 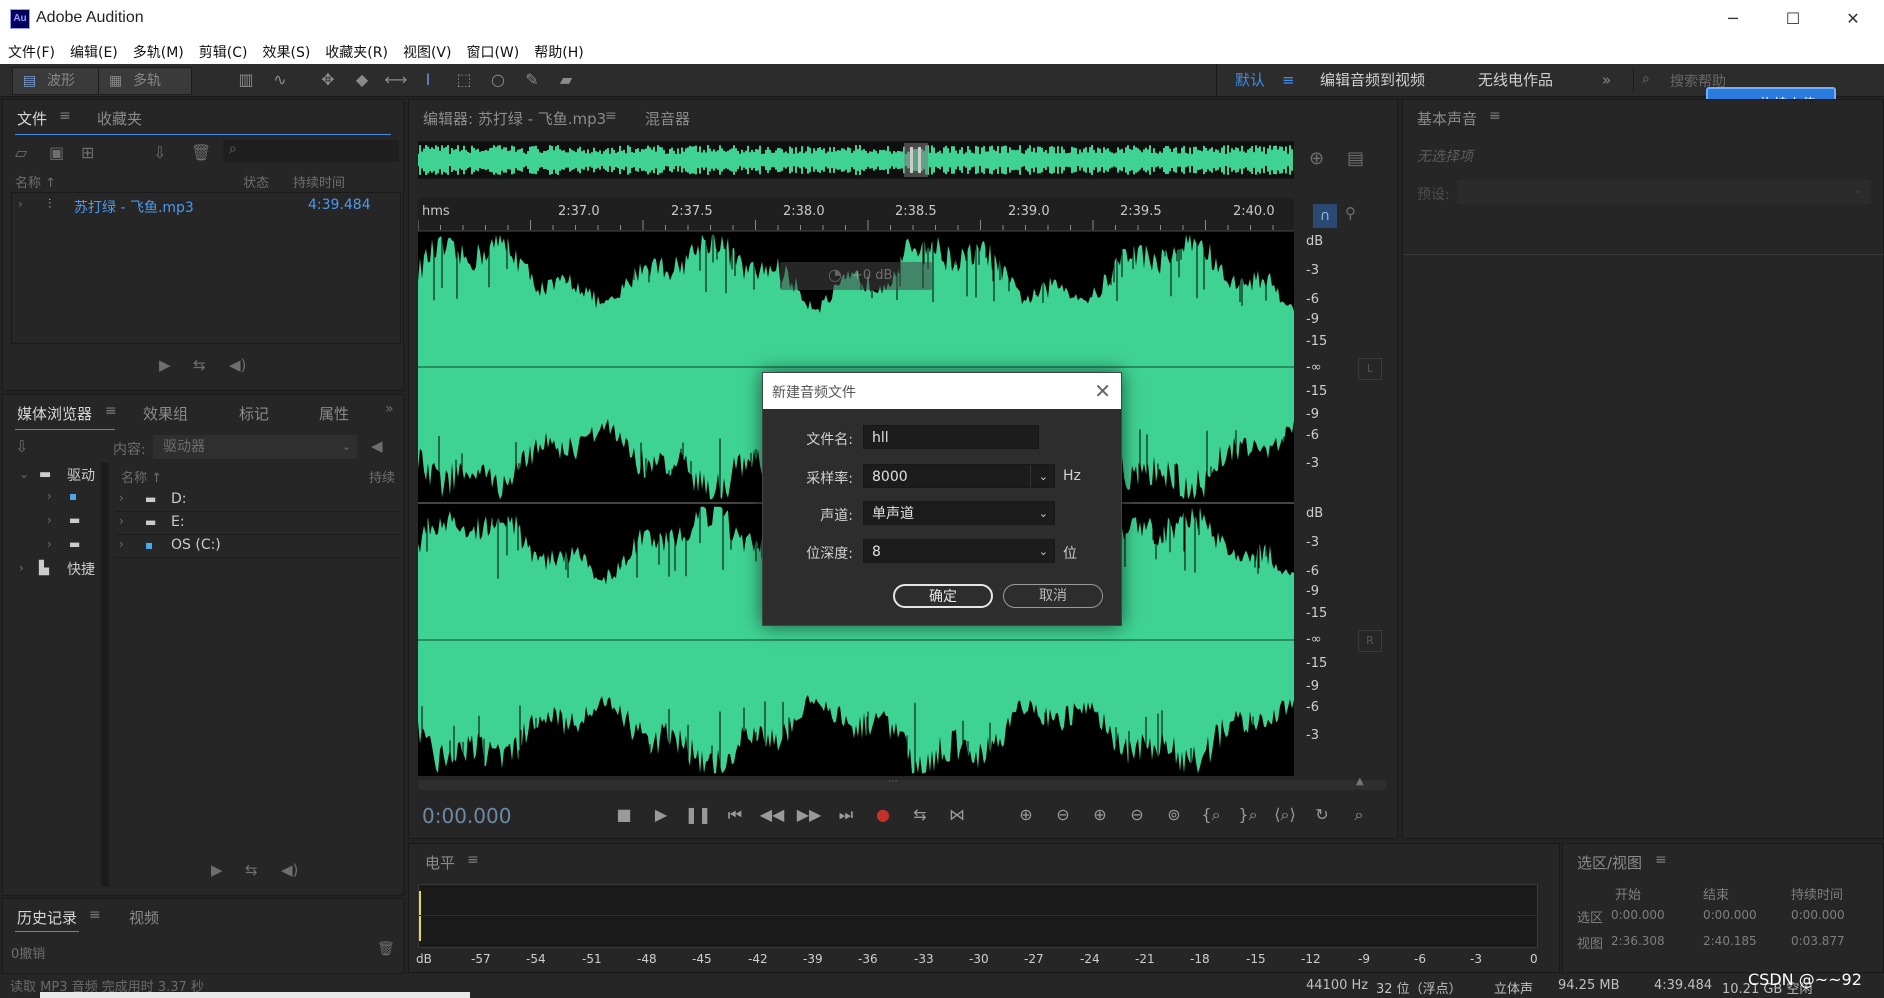 I want to click on move-tool-icon: ✥, so click(x=328, y=80).